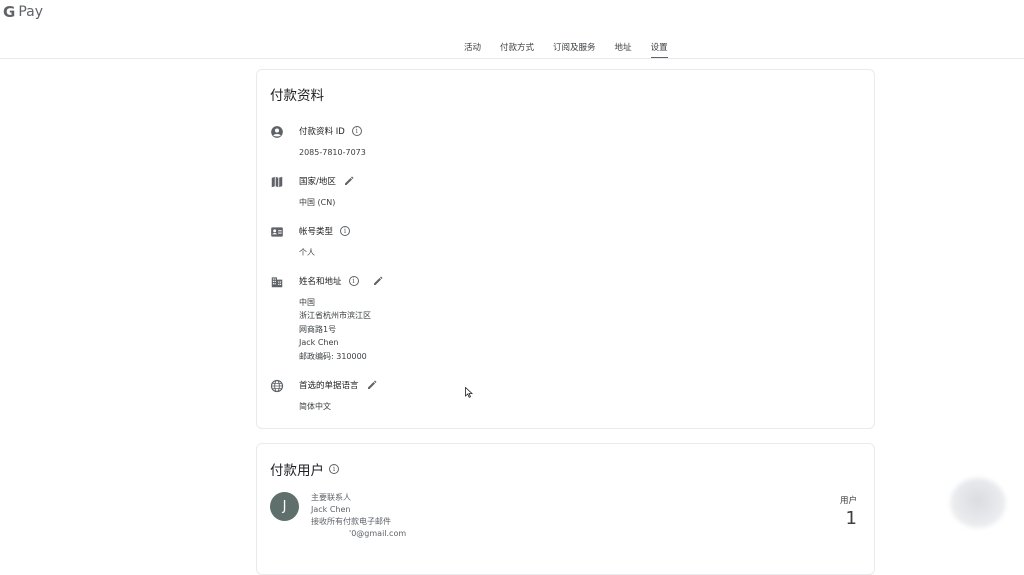  What do you see at coordinates (329, 386) in the screenshot?
I see `field-label: 首选的单据语言` at bounding box center [329, 386].